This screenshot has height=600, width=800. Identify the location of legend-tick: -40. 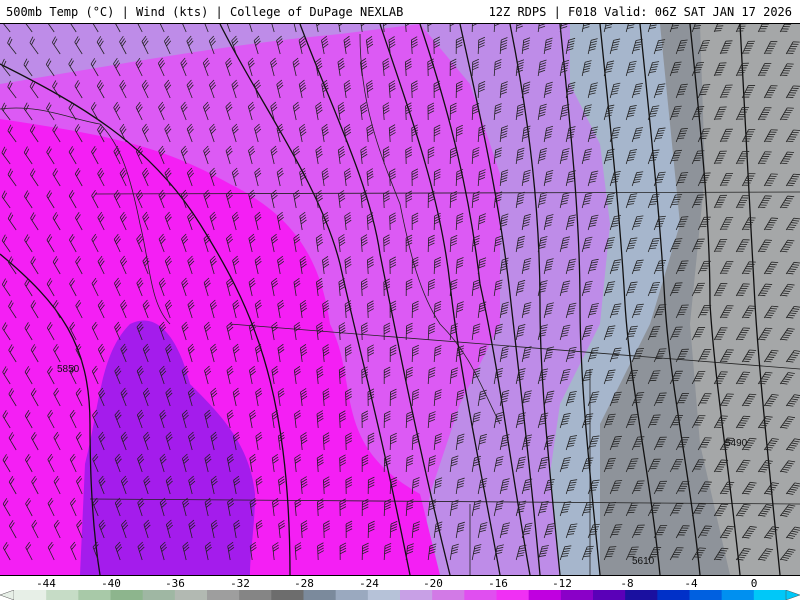
(111, 583).